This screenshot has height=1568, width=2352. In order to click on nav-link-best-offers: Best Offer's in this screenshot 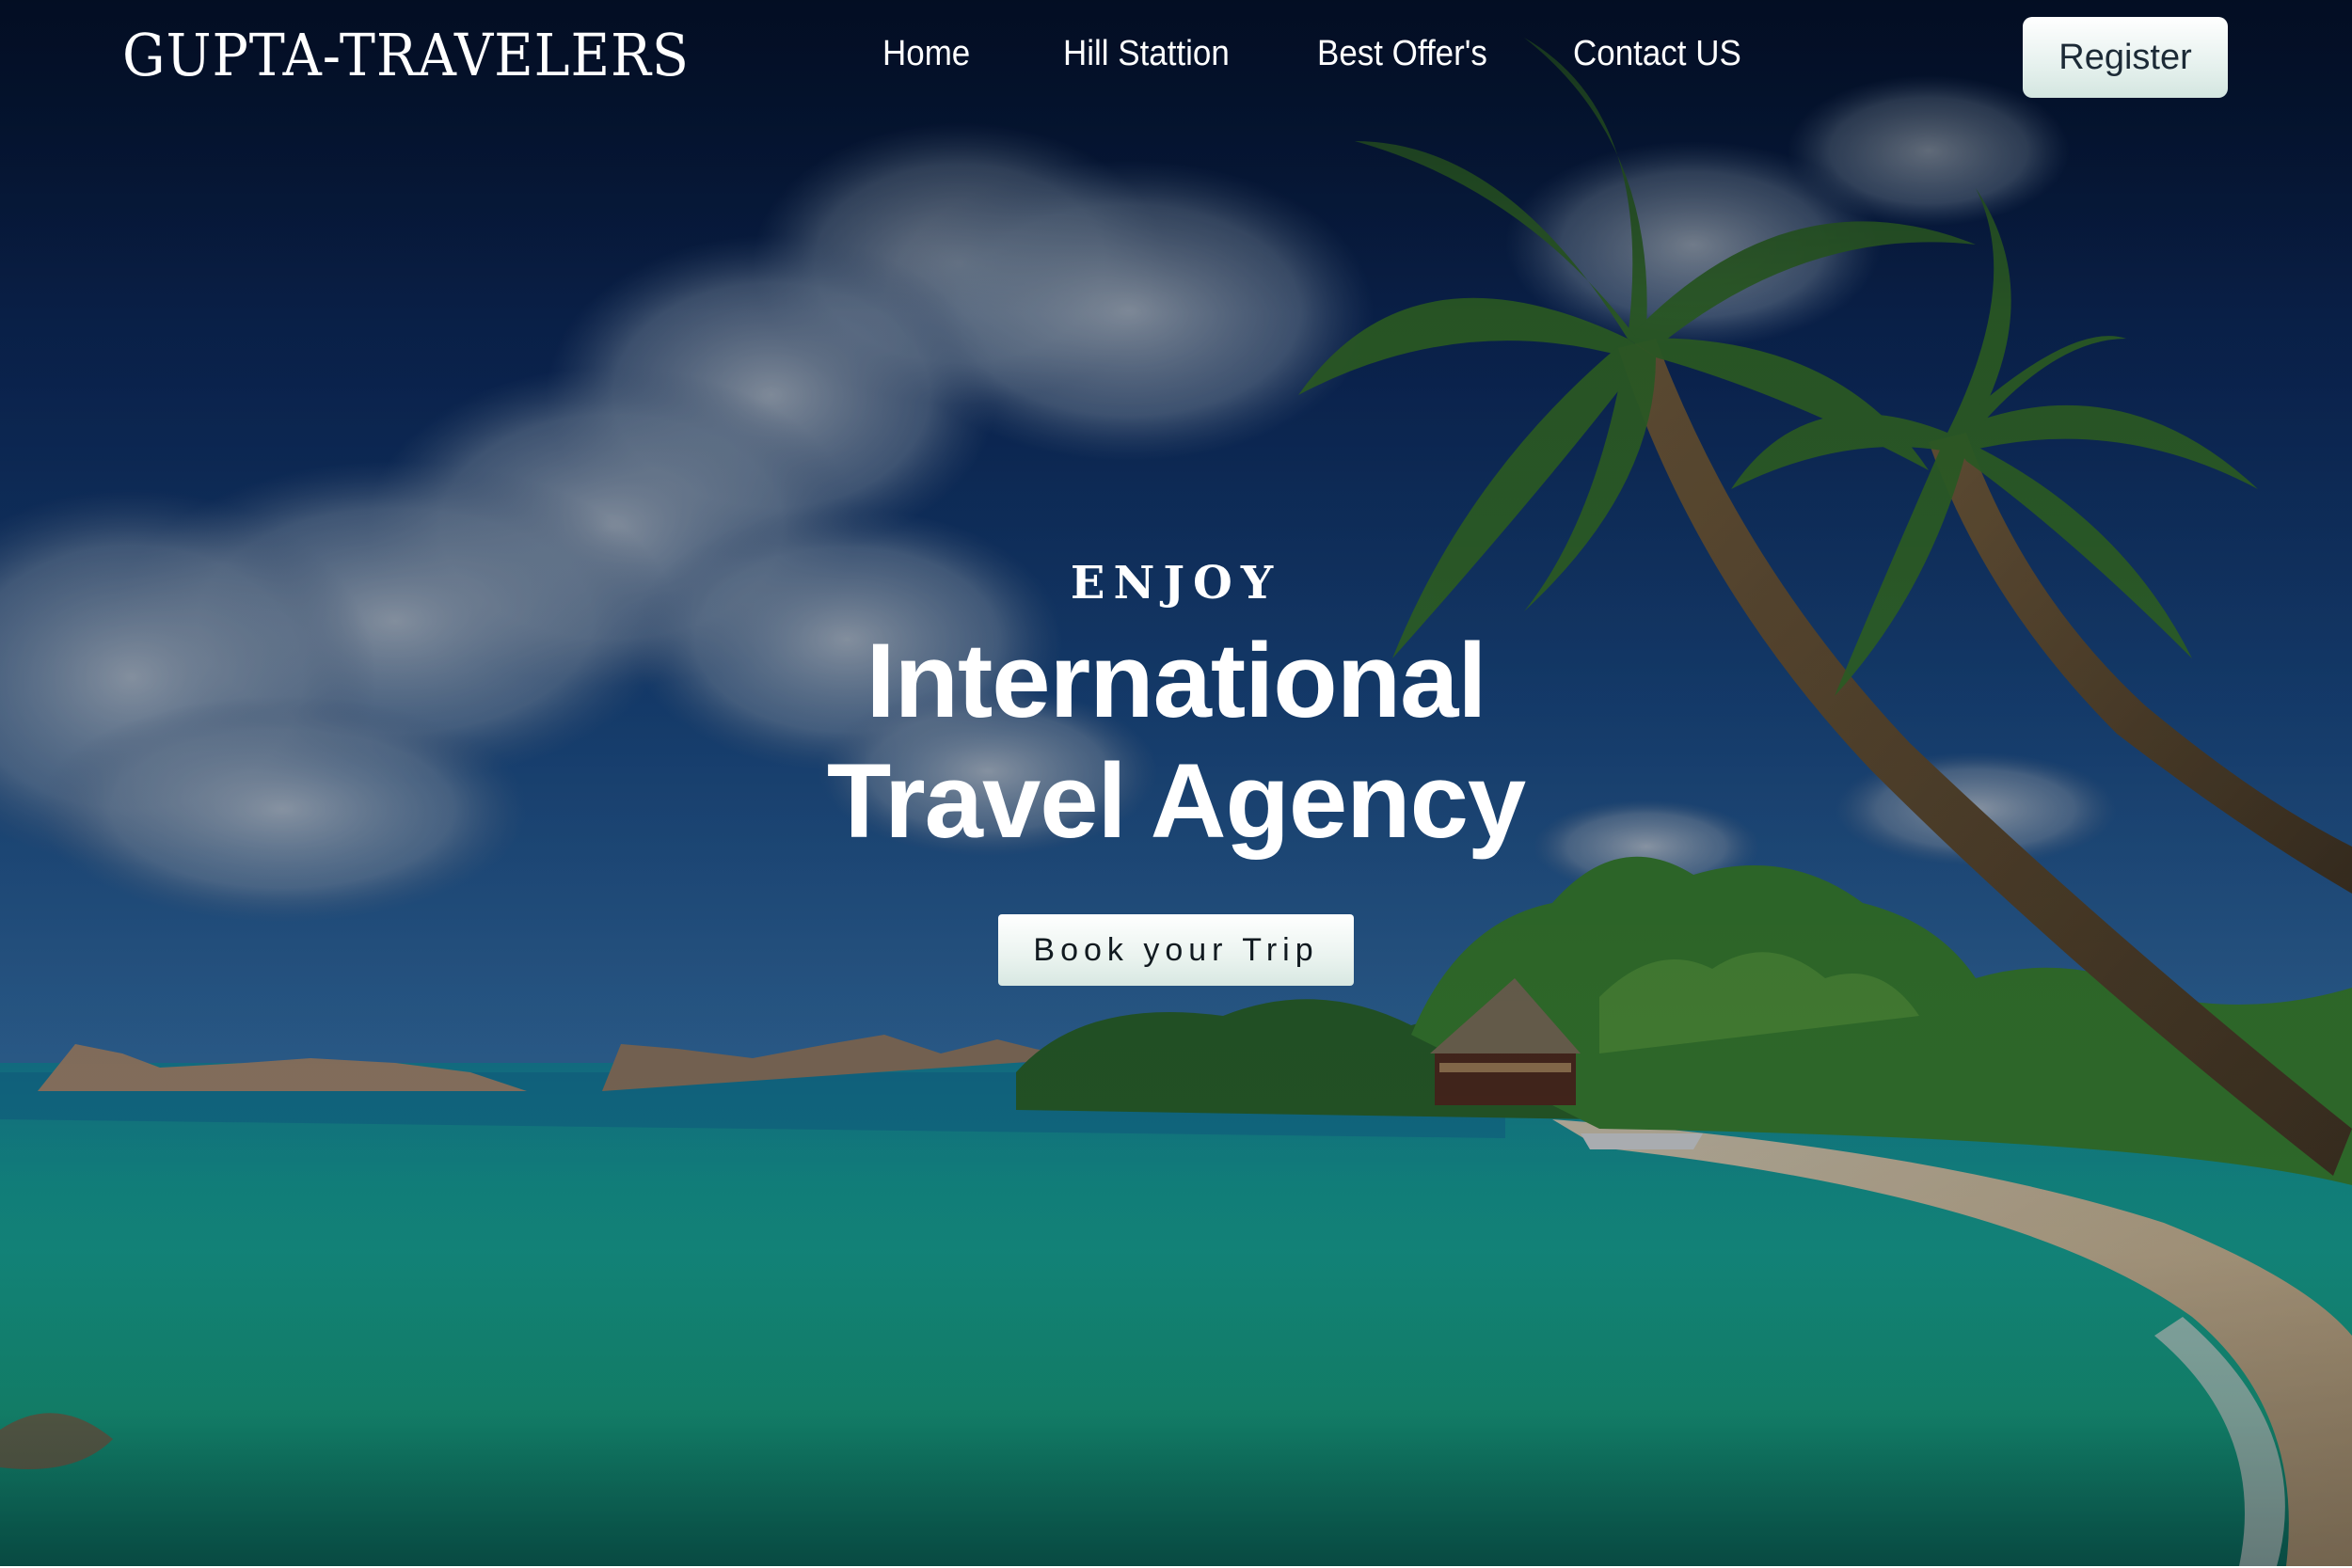, I will do `click(1402, 54)`.